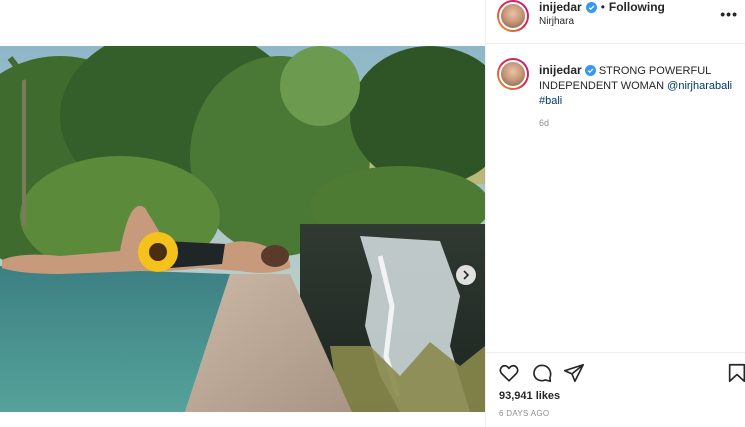 This screenshot has height=427, width=745. I want to click on chevron-right-icon, so click(466, 275).